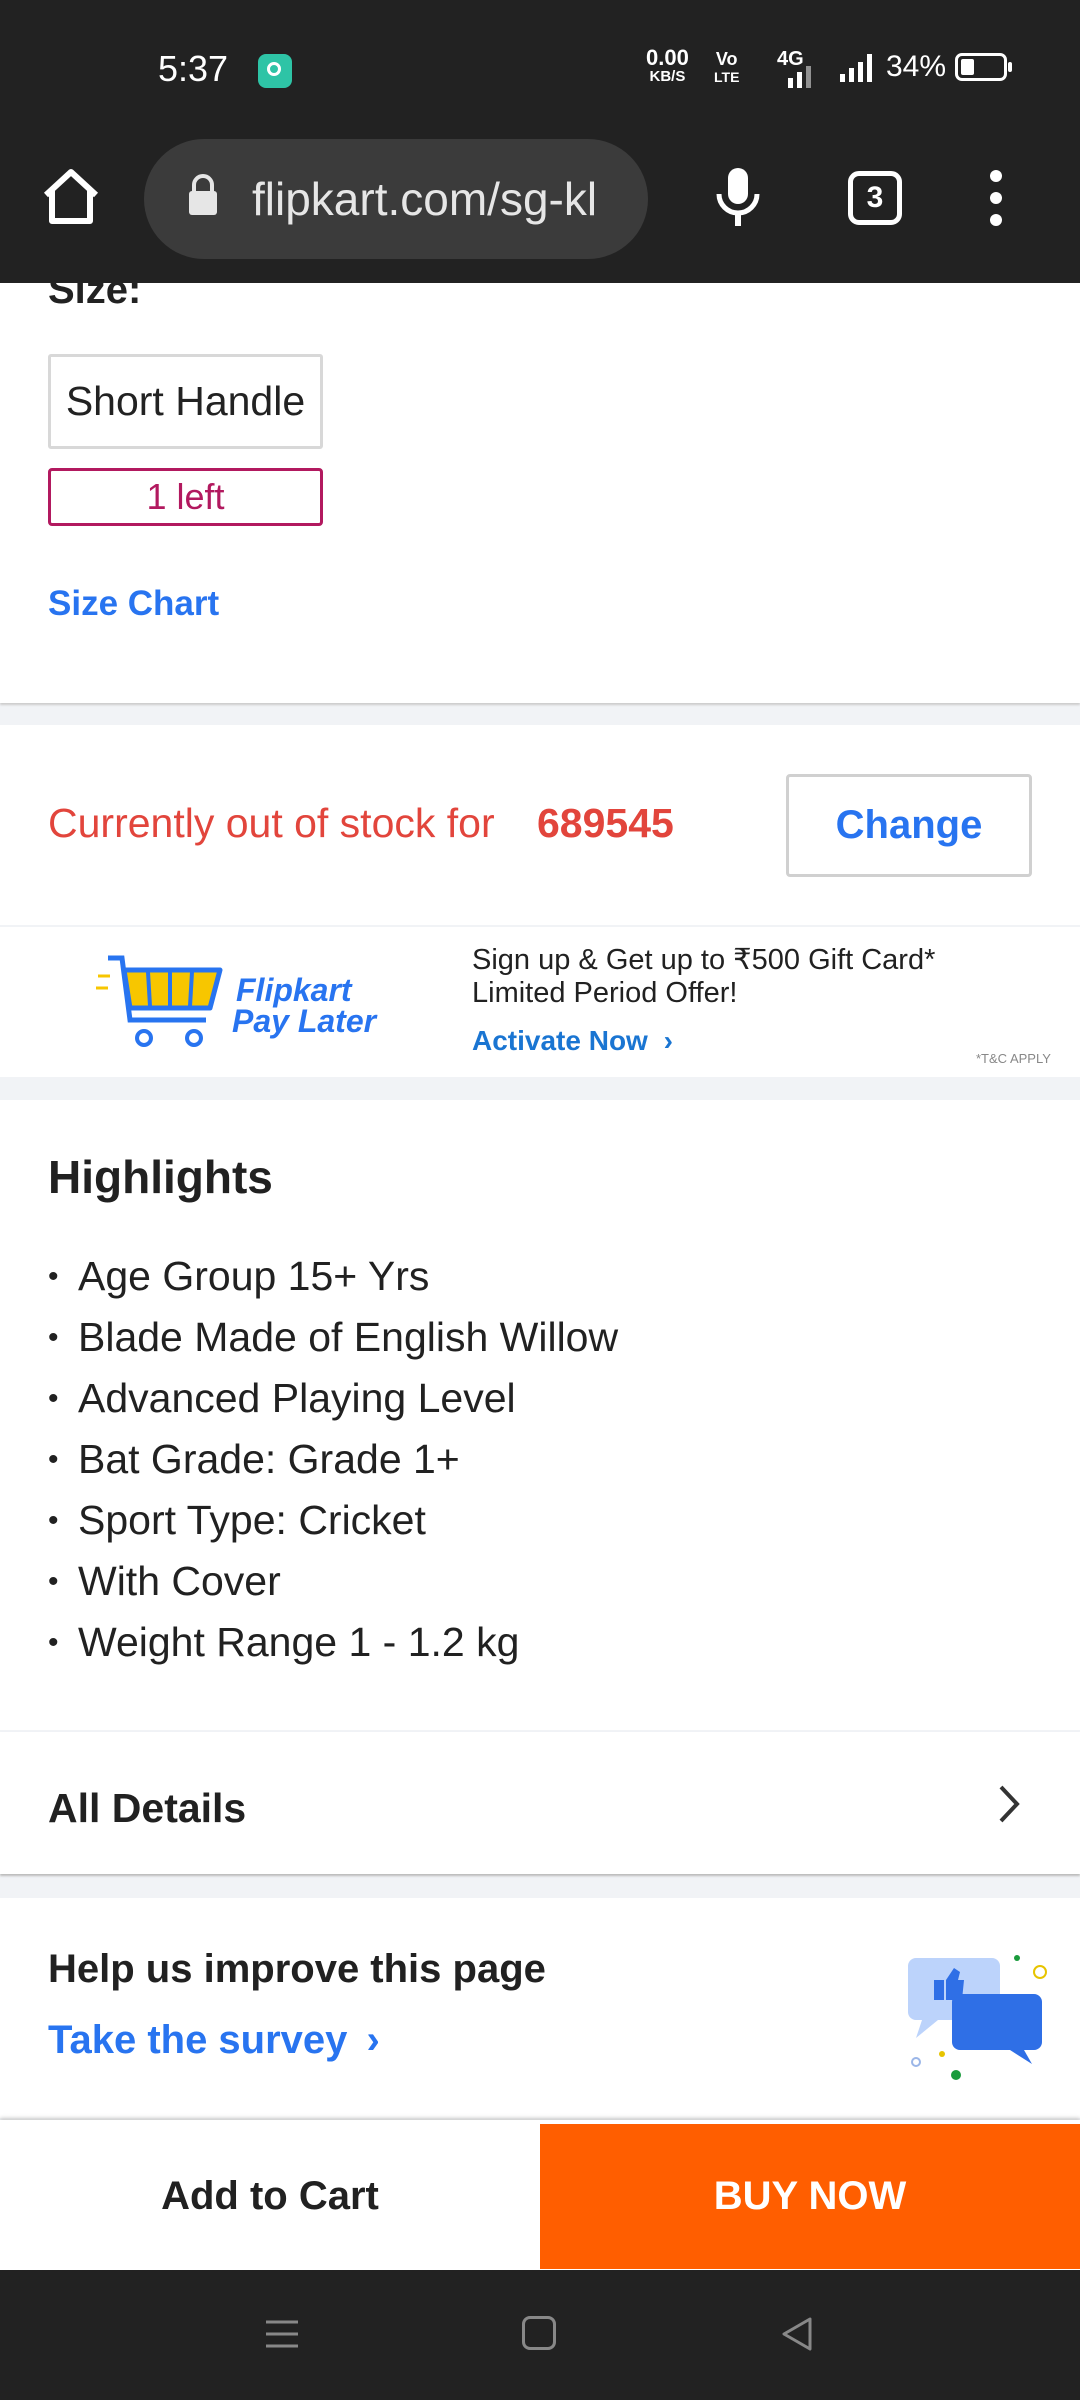 This screenshot has width=1080, height=2400. What do you see at coordinates (71, 196) in the screenshot?
I see `home-icon` at bounding box center [71, 196].